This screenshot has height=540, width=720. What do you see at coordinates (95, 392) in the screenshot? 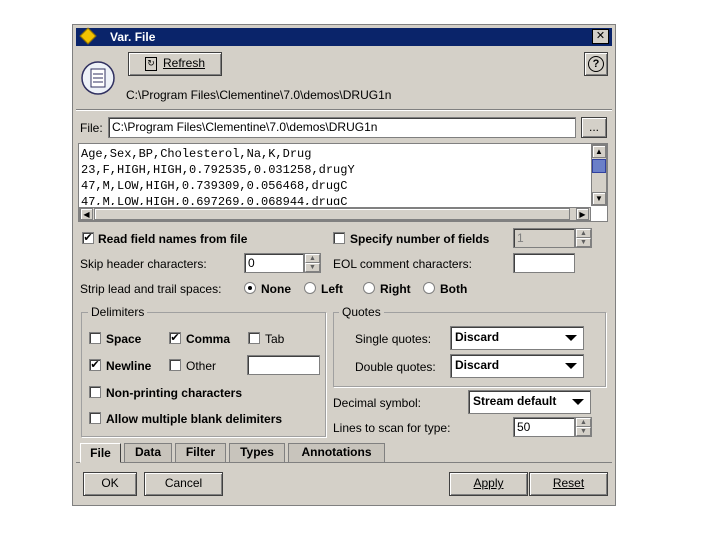
I see `non-printing-checkbox` at bounding box center [95, 392].